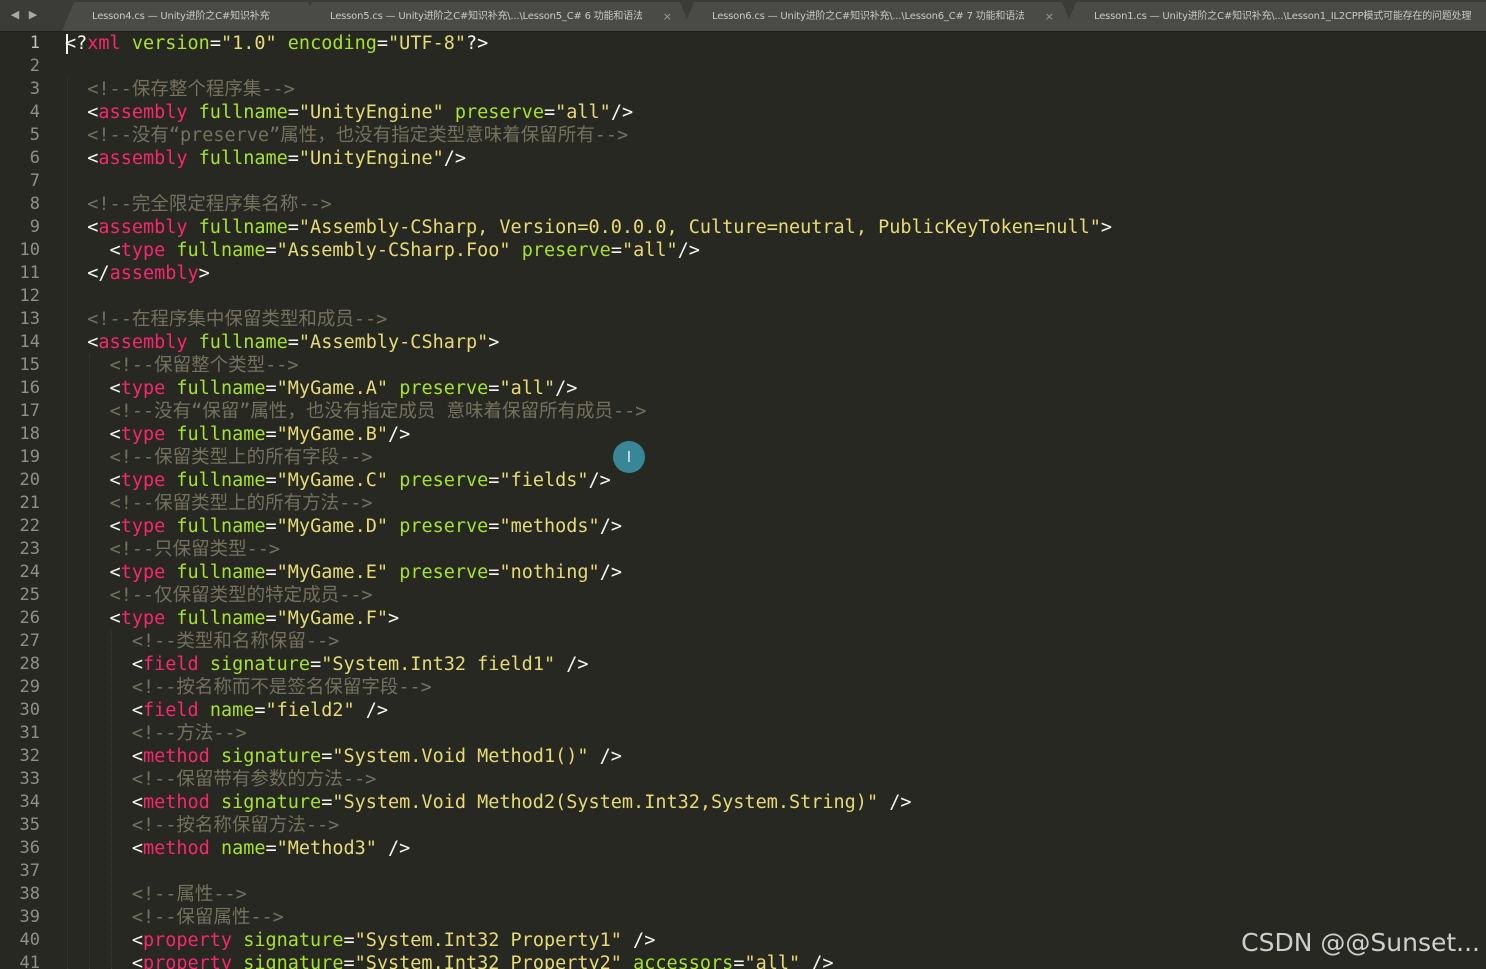 The width and height of the screenshot is (1486, 969). Describe the element at coordinates (87, 273) in the screenshot. I see `code-token: </` at that location.